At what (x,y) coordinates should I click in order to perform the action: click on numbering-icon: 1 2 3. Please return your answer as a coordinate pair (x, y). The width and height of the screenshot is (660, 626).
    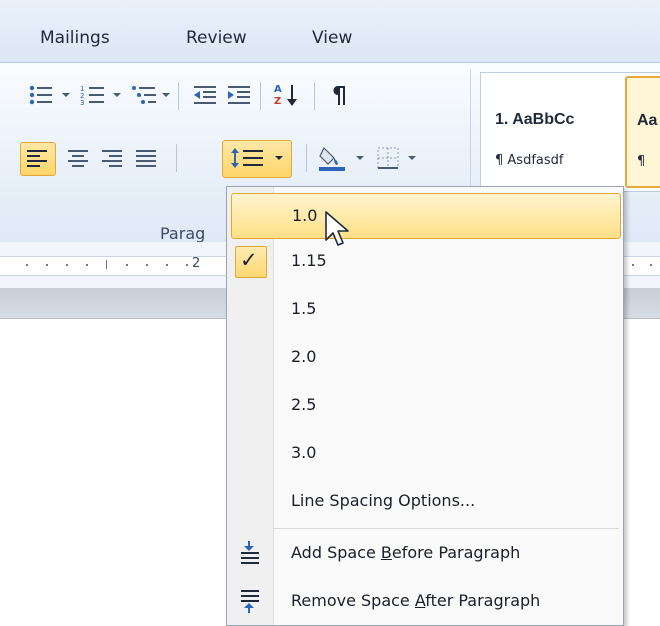
    Looking at the image, I should click on (93, 95).